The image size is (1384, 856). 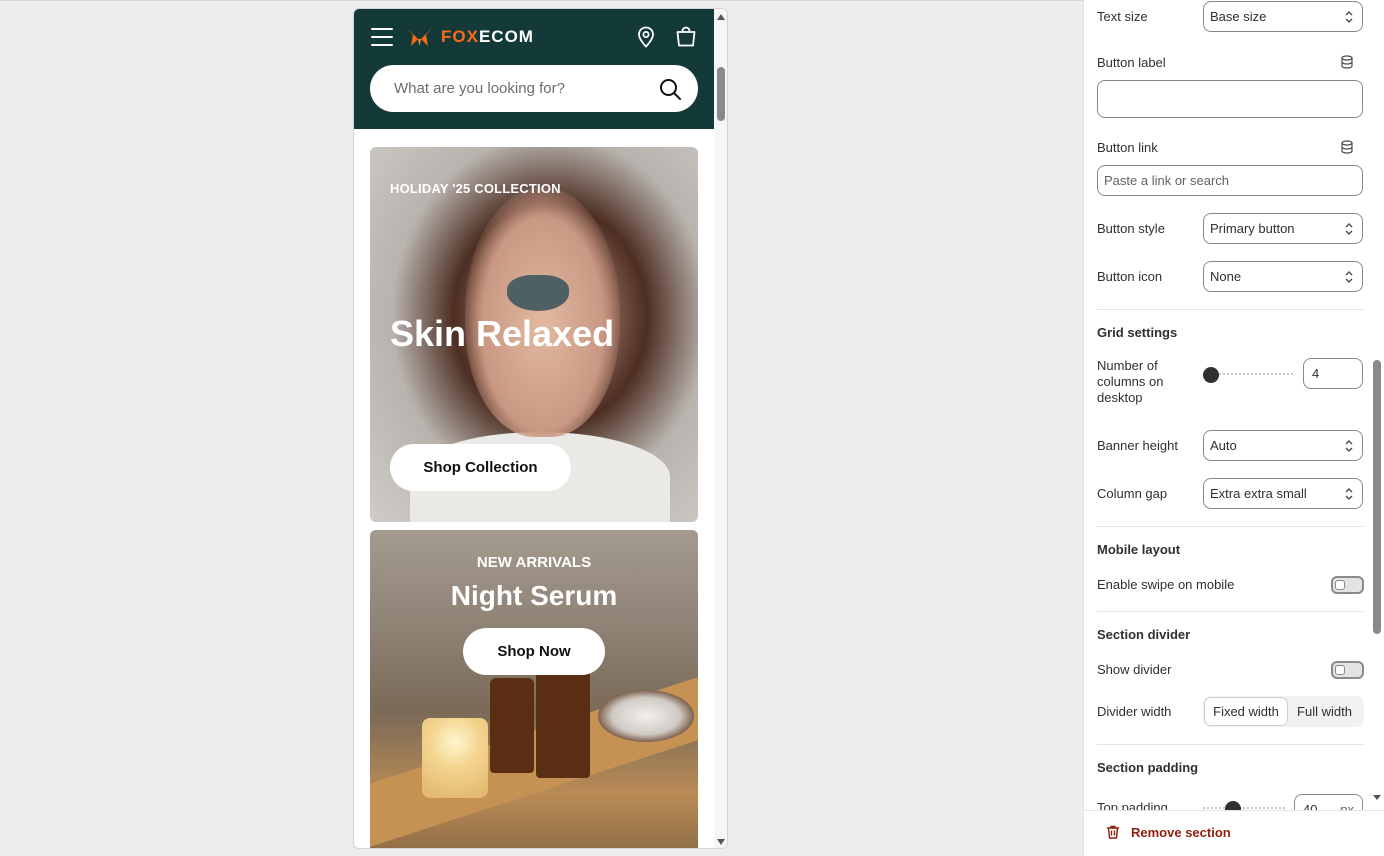 I want to click on enable-swipe-toggle, so click(x=1347, y=585).